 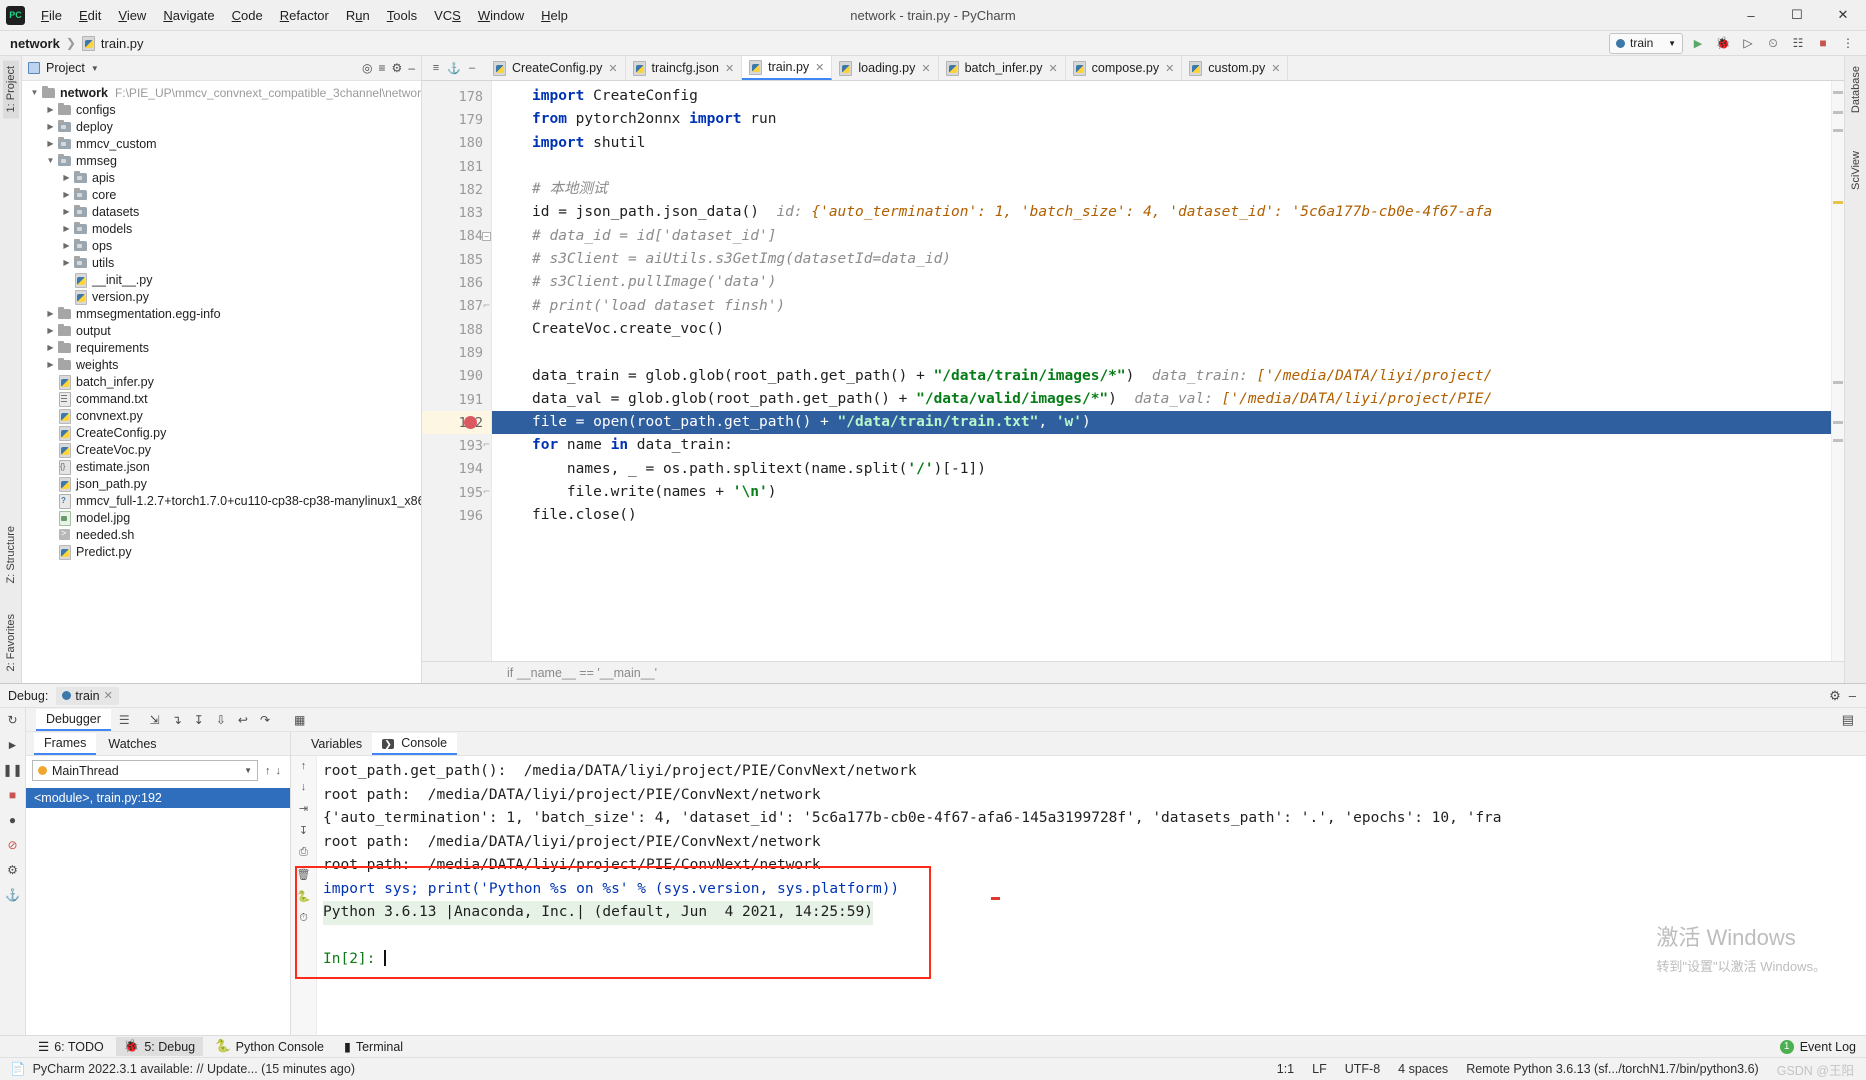 I want to click on collapse-all-icon: ≡, so click(x=382, y=68).